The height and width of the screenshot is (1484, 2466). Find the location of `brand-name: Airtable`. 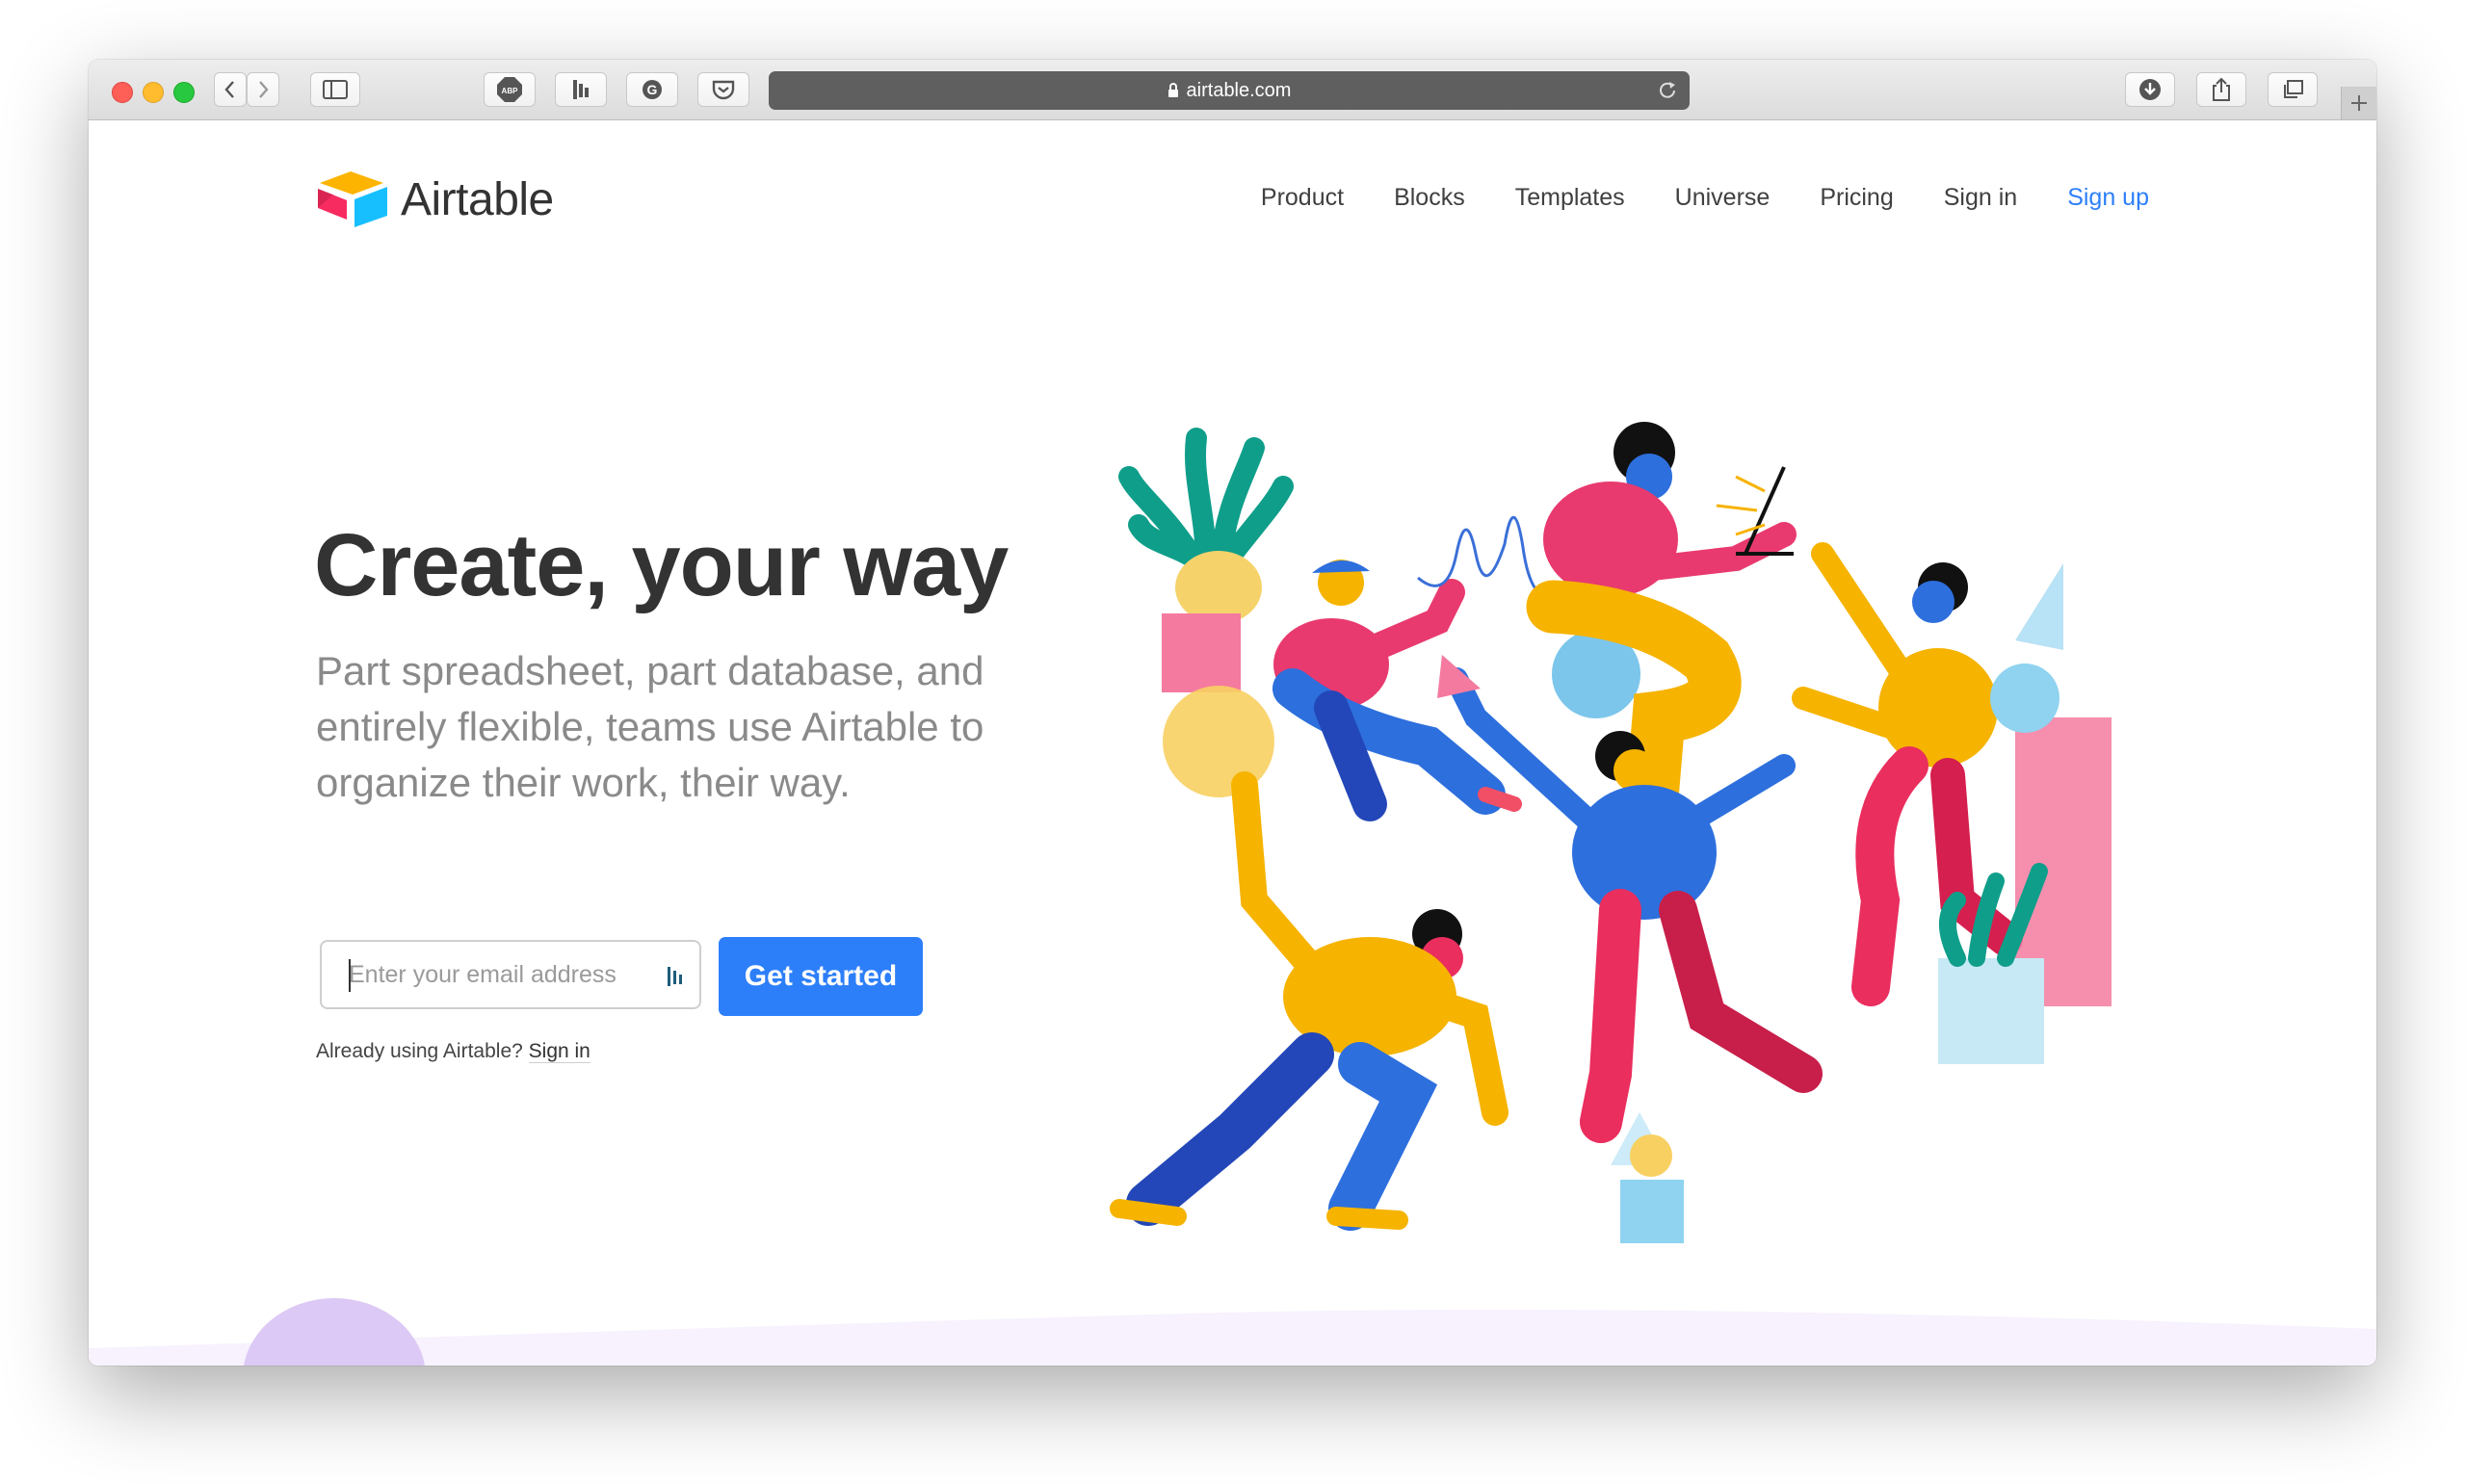

brand-name: Airtable is located at coordinates (477, 199).